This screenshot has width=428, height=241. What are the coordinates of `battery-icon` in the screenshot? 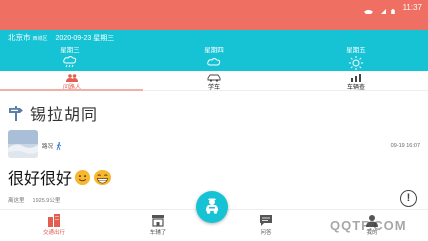 It's located at (394, 10).